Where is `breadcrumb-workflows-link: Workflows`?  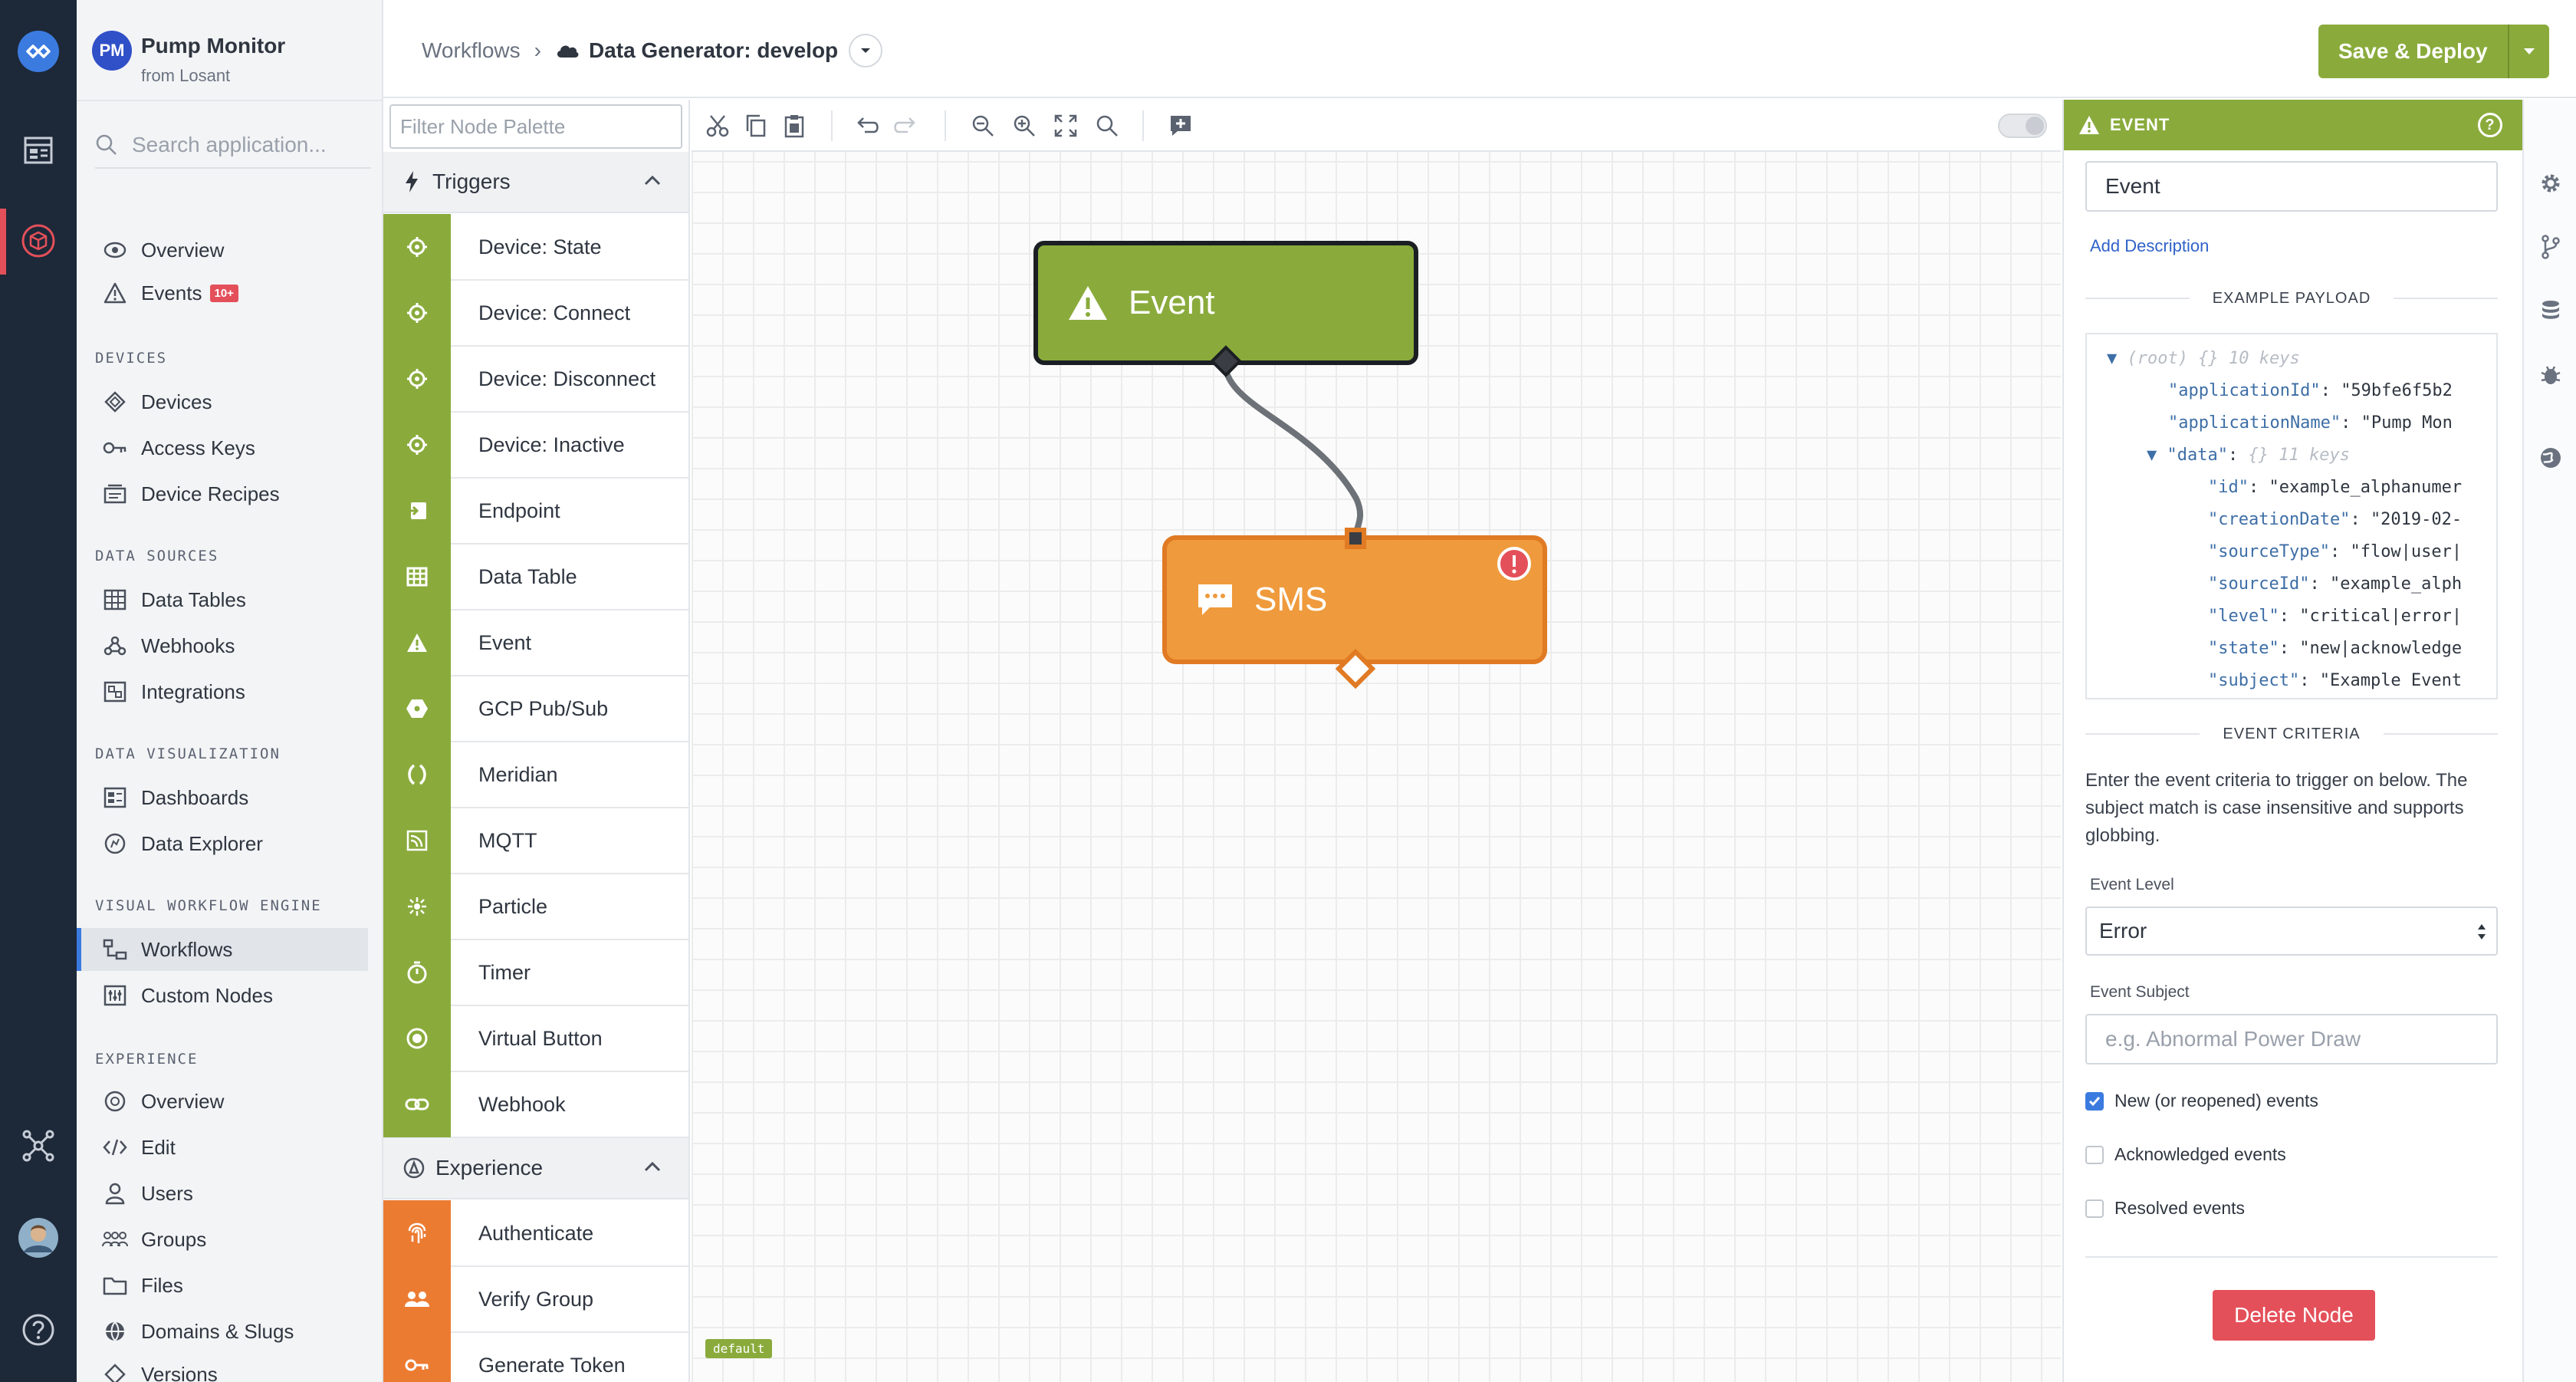
breadcrumb-workflows-link: Workflows is located at coordinates (472, 50).